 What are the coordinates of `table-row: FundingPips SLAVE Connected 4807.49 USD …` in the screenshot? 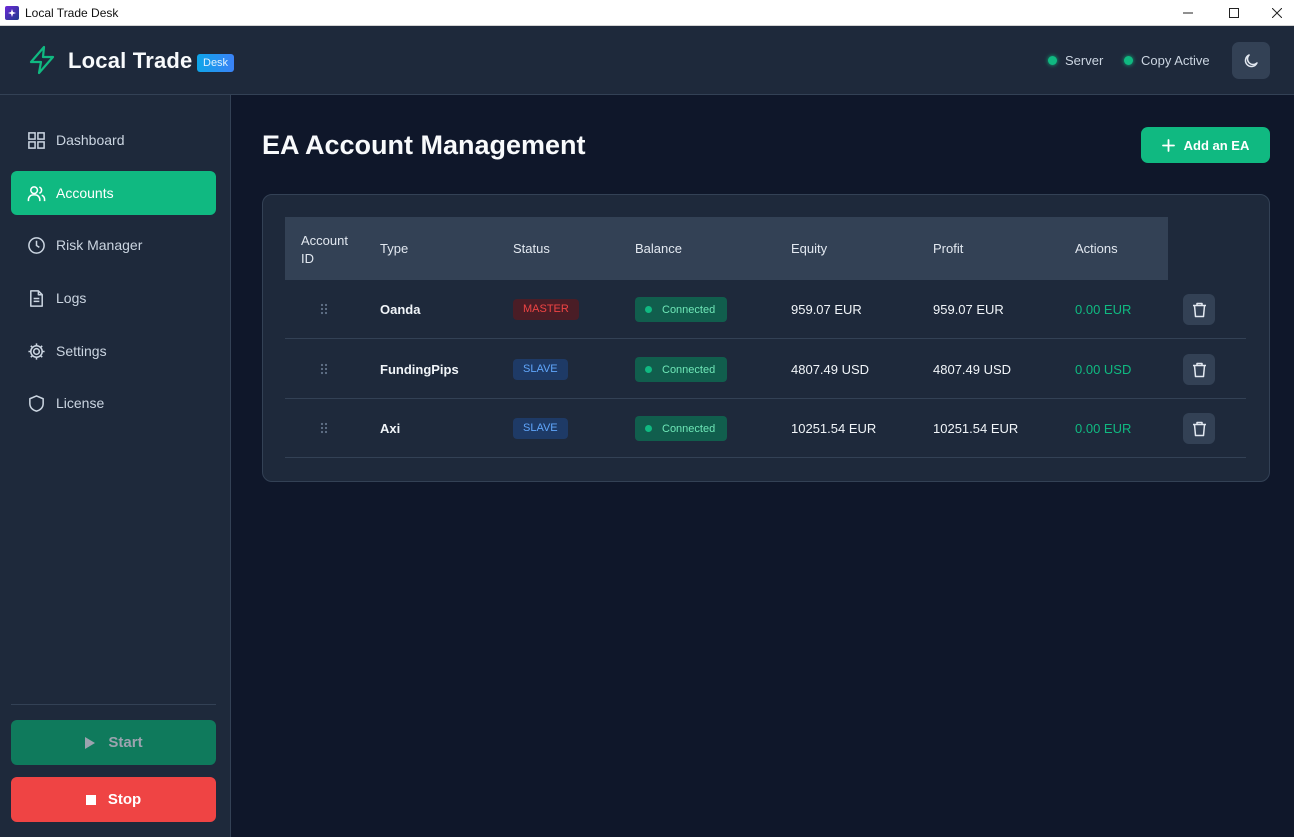 It's located at (765, 369).